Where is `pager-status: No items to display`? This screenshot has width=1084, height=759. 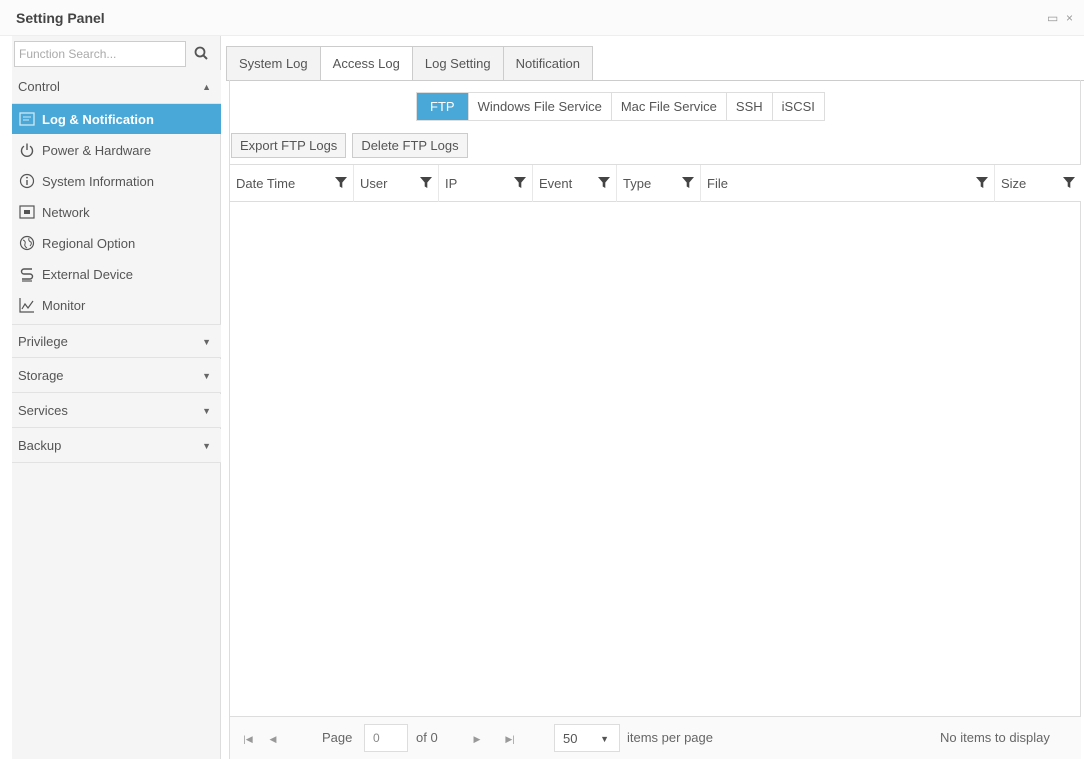 pager-status: No items to display is located at coordinates (995, 737).